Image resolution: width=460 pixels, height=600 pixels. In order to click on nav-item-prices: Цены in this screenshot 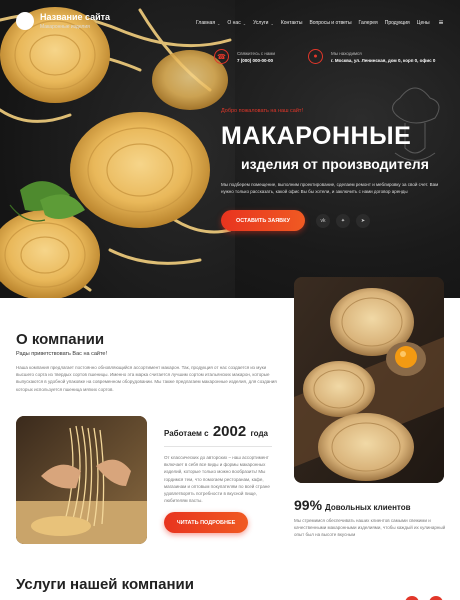, I will do `click(423, 23)`.